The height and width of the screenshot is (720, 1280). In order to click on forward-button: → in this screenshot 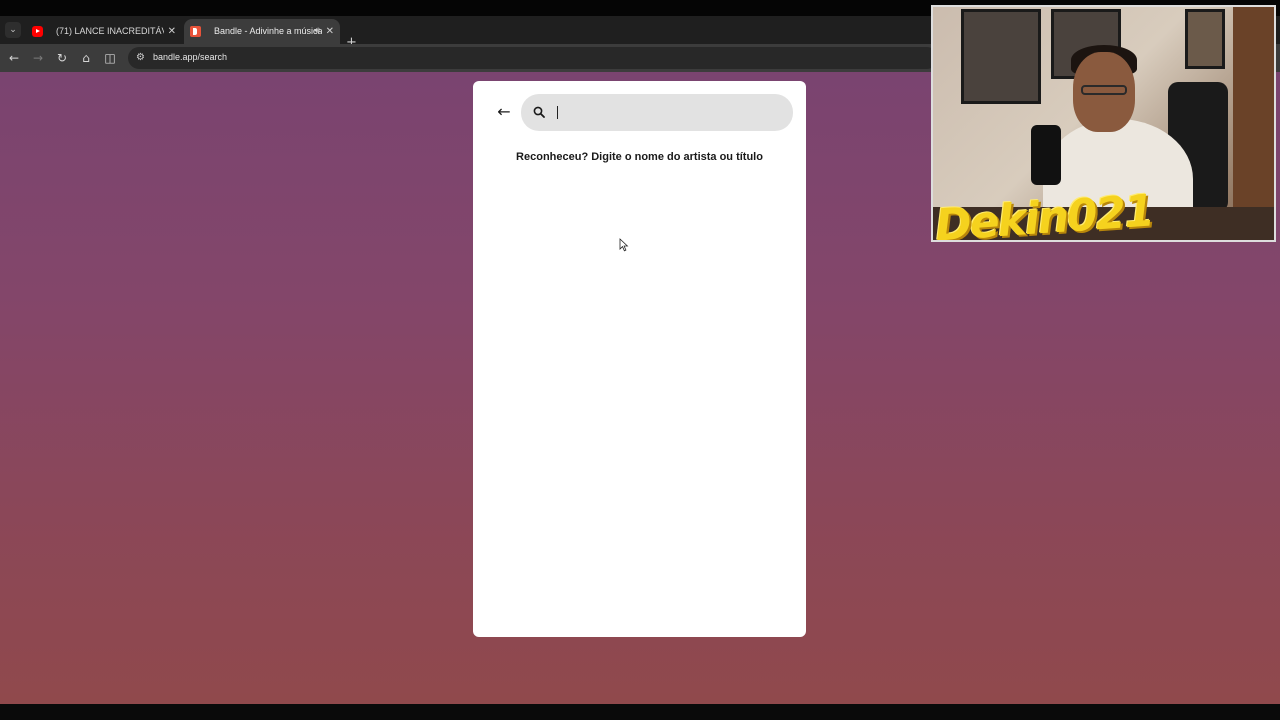, I will do `click(38, 58)`.